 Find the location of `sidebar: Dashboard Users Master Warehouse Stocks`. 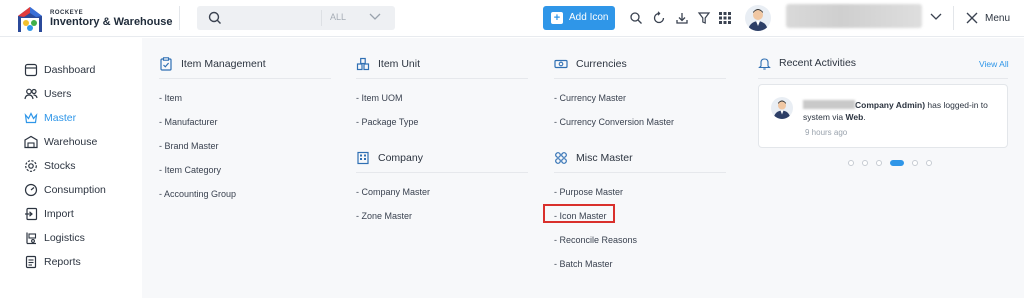

sidebar: Dashboard Users Master Warehouse Stocks is located at coordinates (71, 168).